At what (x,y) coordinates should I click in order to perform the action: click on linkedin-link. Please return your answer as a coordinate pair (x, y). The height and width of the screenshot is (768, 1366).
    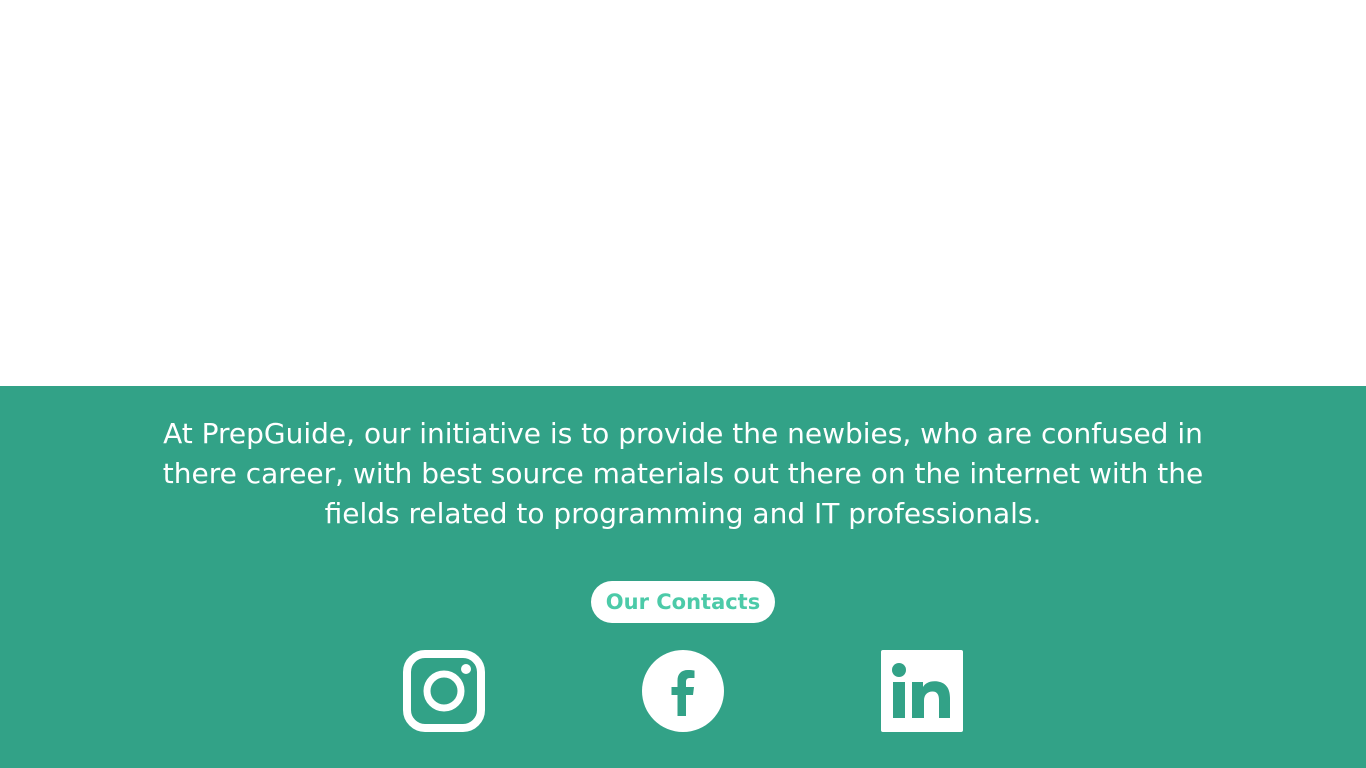
    Looking at the image, I should click on (922, 691).